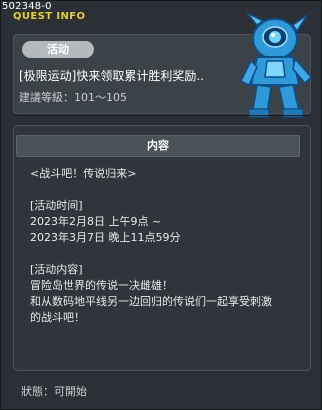 Image resolution: width=322 pixels, height=410 pixels. I want to click on section-divider, so click(162, 115).